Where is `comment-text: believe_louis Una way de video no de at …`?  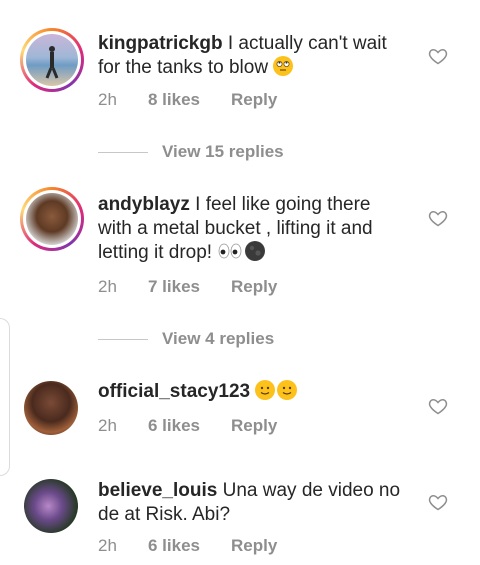
comment-text: believe_louis Una way de video no de at … is located at coordinates (253, 503).